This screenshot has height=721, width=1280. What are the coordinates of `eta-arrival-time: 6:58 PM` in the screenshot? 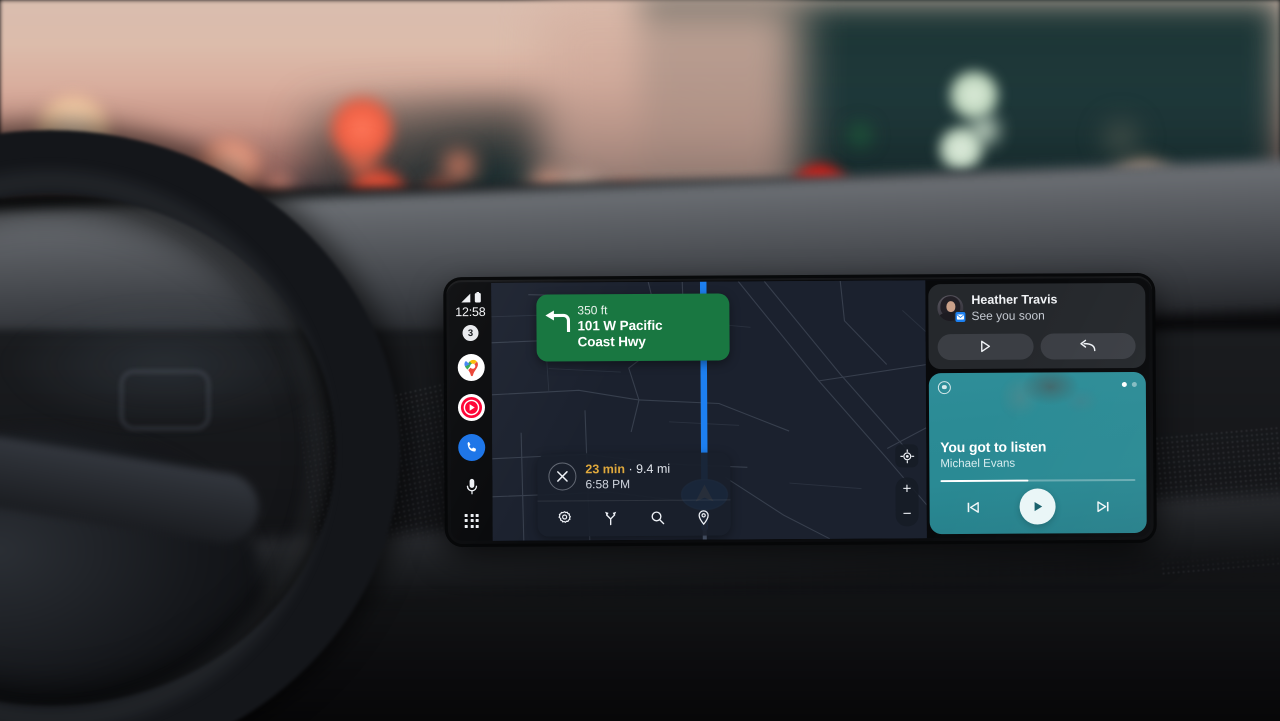 It's located at (608, 483).